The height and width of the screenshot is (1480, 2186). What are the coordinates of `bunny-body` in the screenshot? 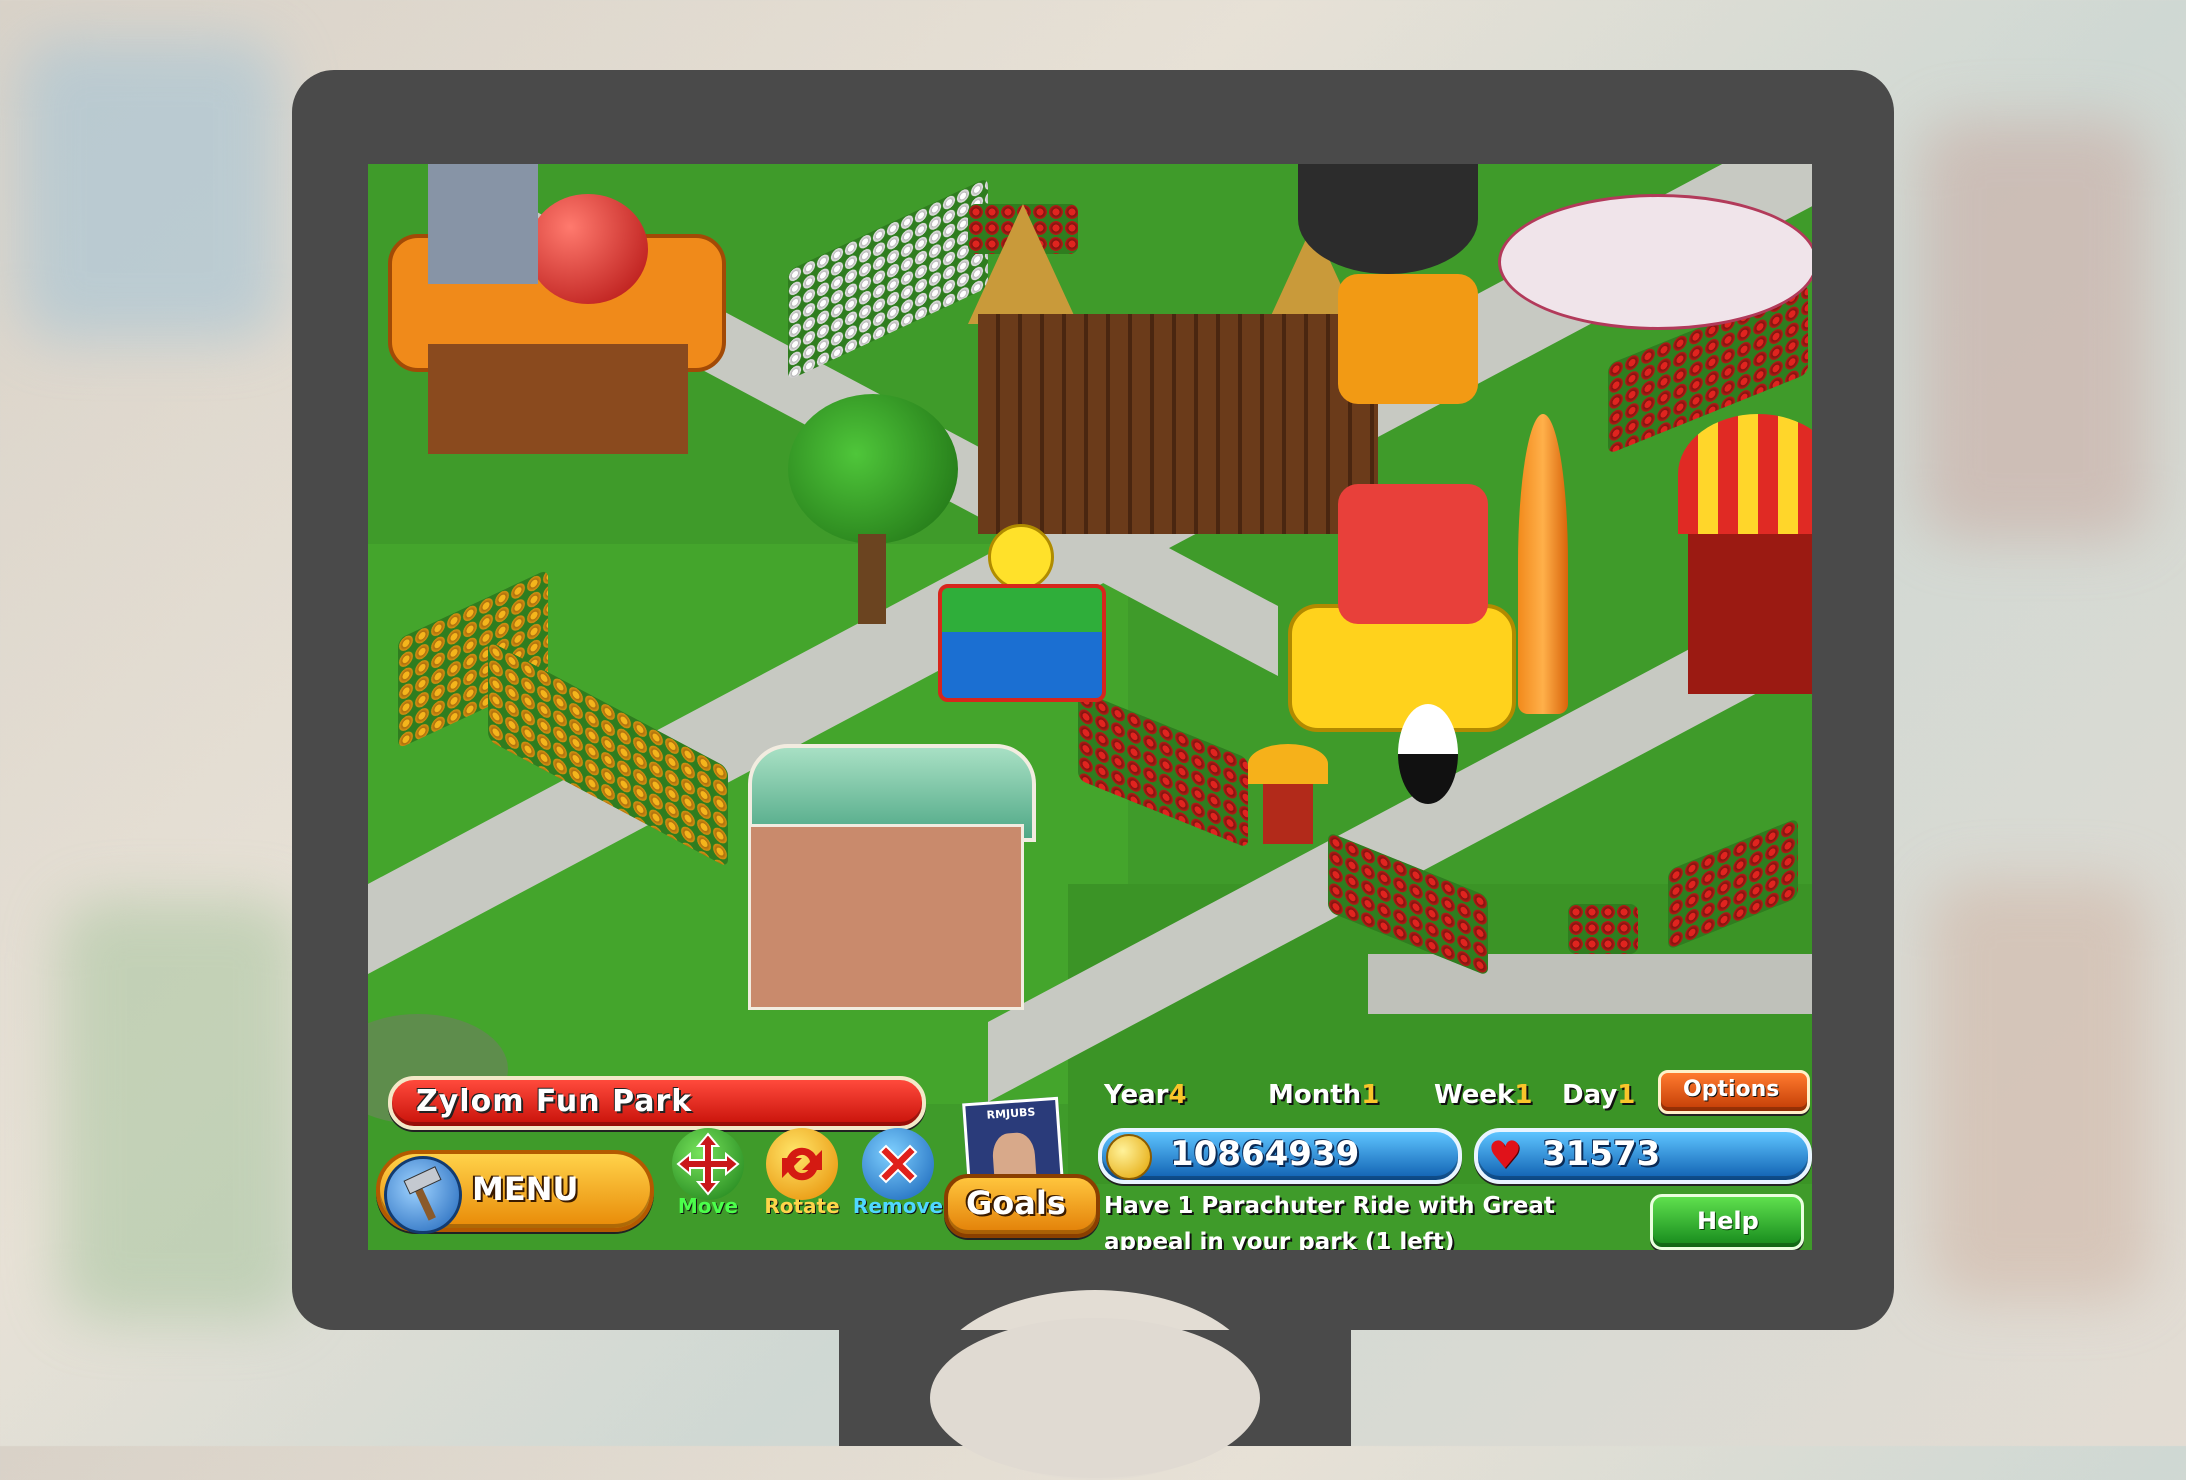 It's located at (1428, 754).